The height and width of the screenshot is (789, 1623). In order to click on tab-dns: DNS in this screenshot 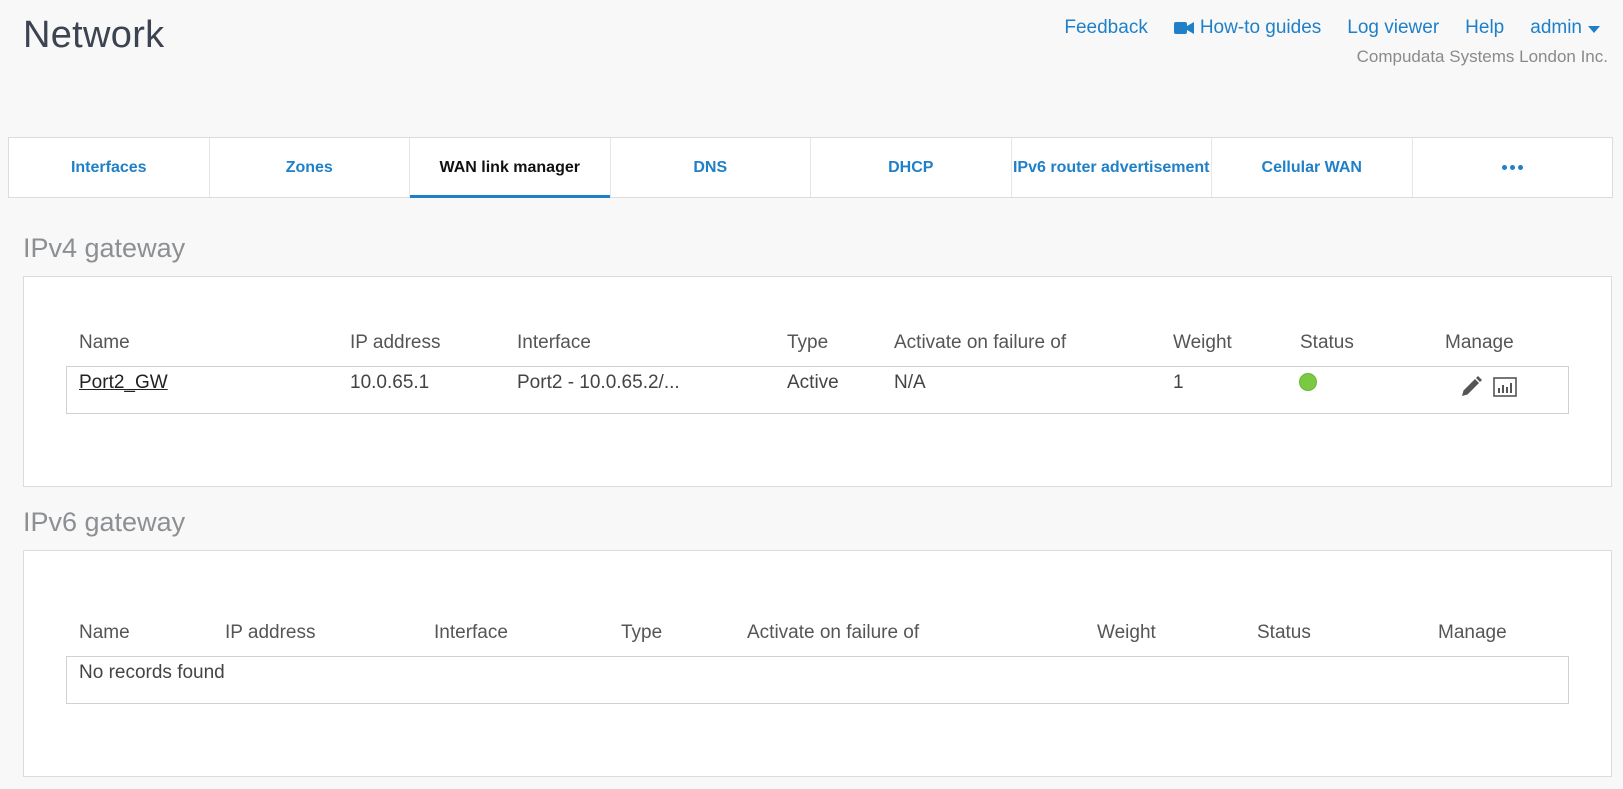, I will do `click(711, 167)`.